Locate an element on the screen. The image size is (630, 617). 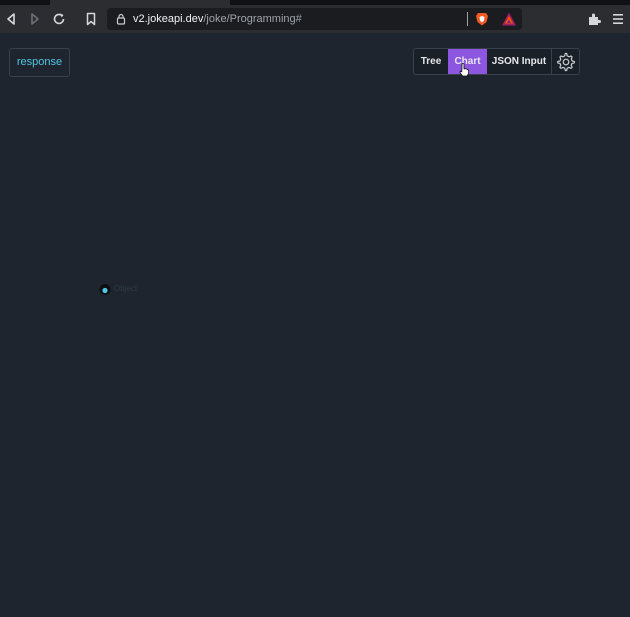
hand-pointer-icon is located at coordinates (464, 70).